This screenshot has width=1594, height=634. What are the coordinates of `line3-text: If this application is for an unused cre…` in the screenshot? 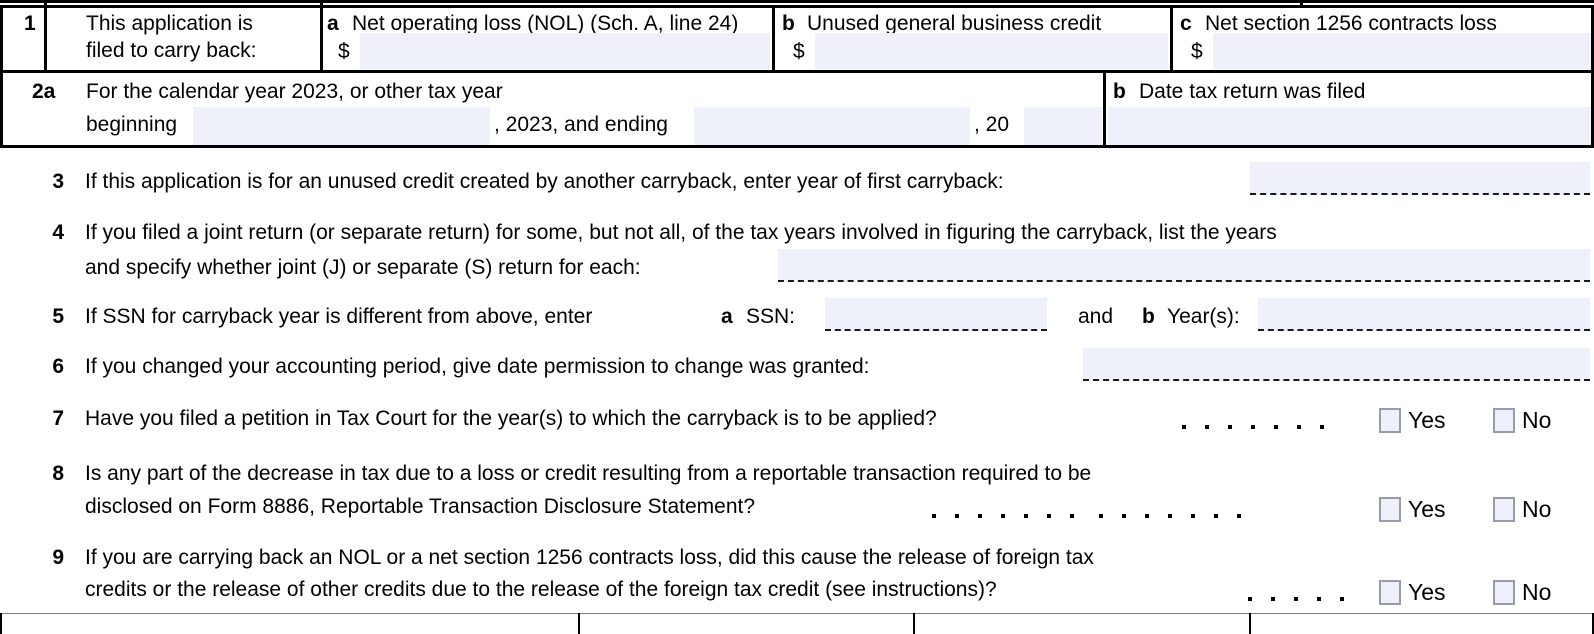 It's located at (544, 181).